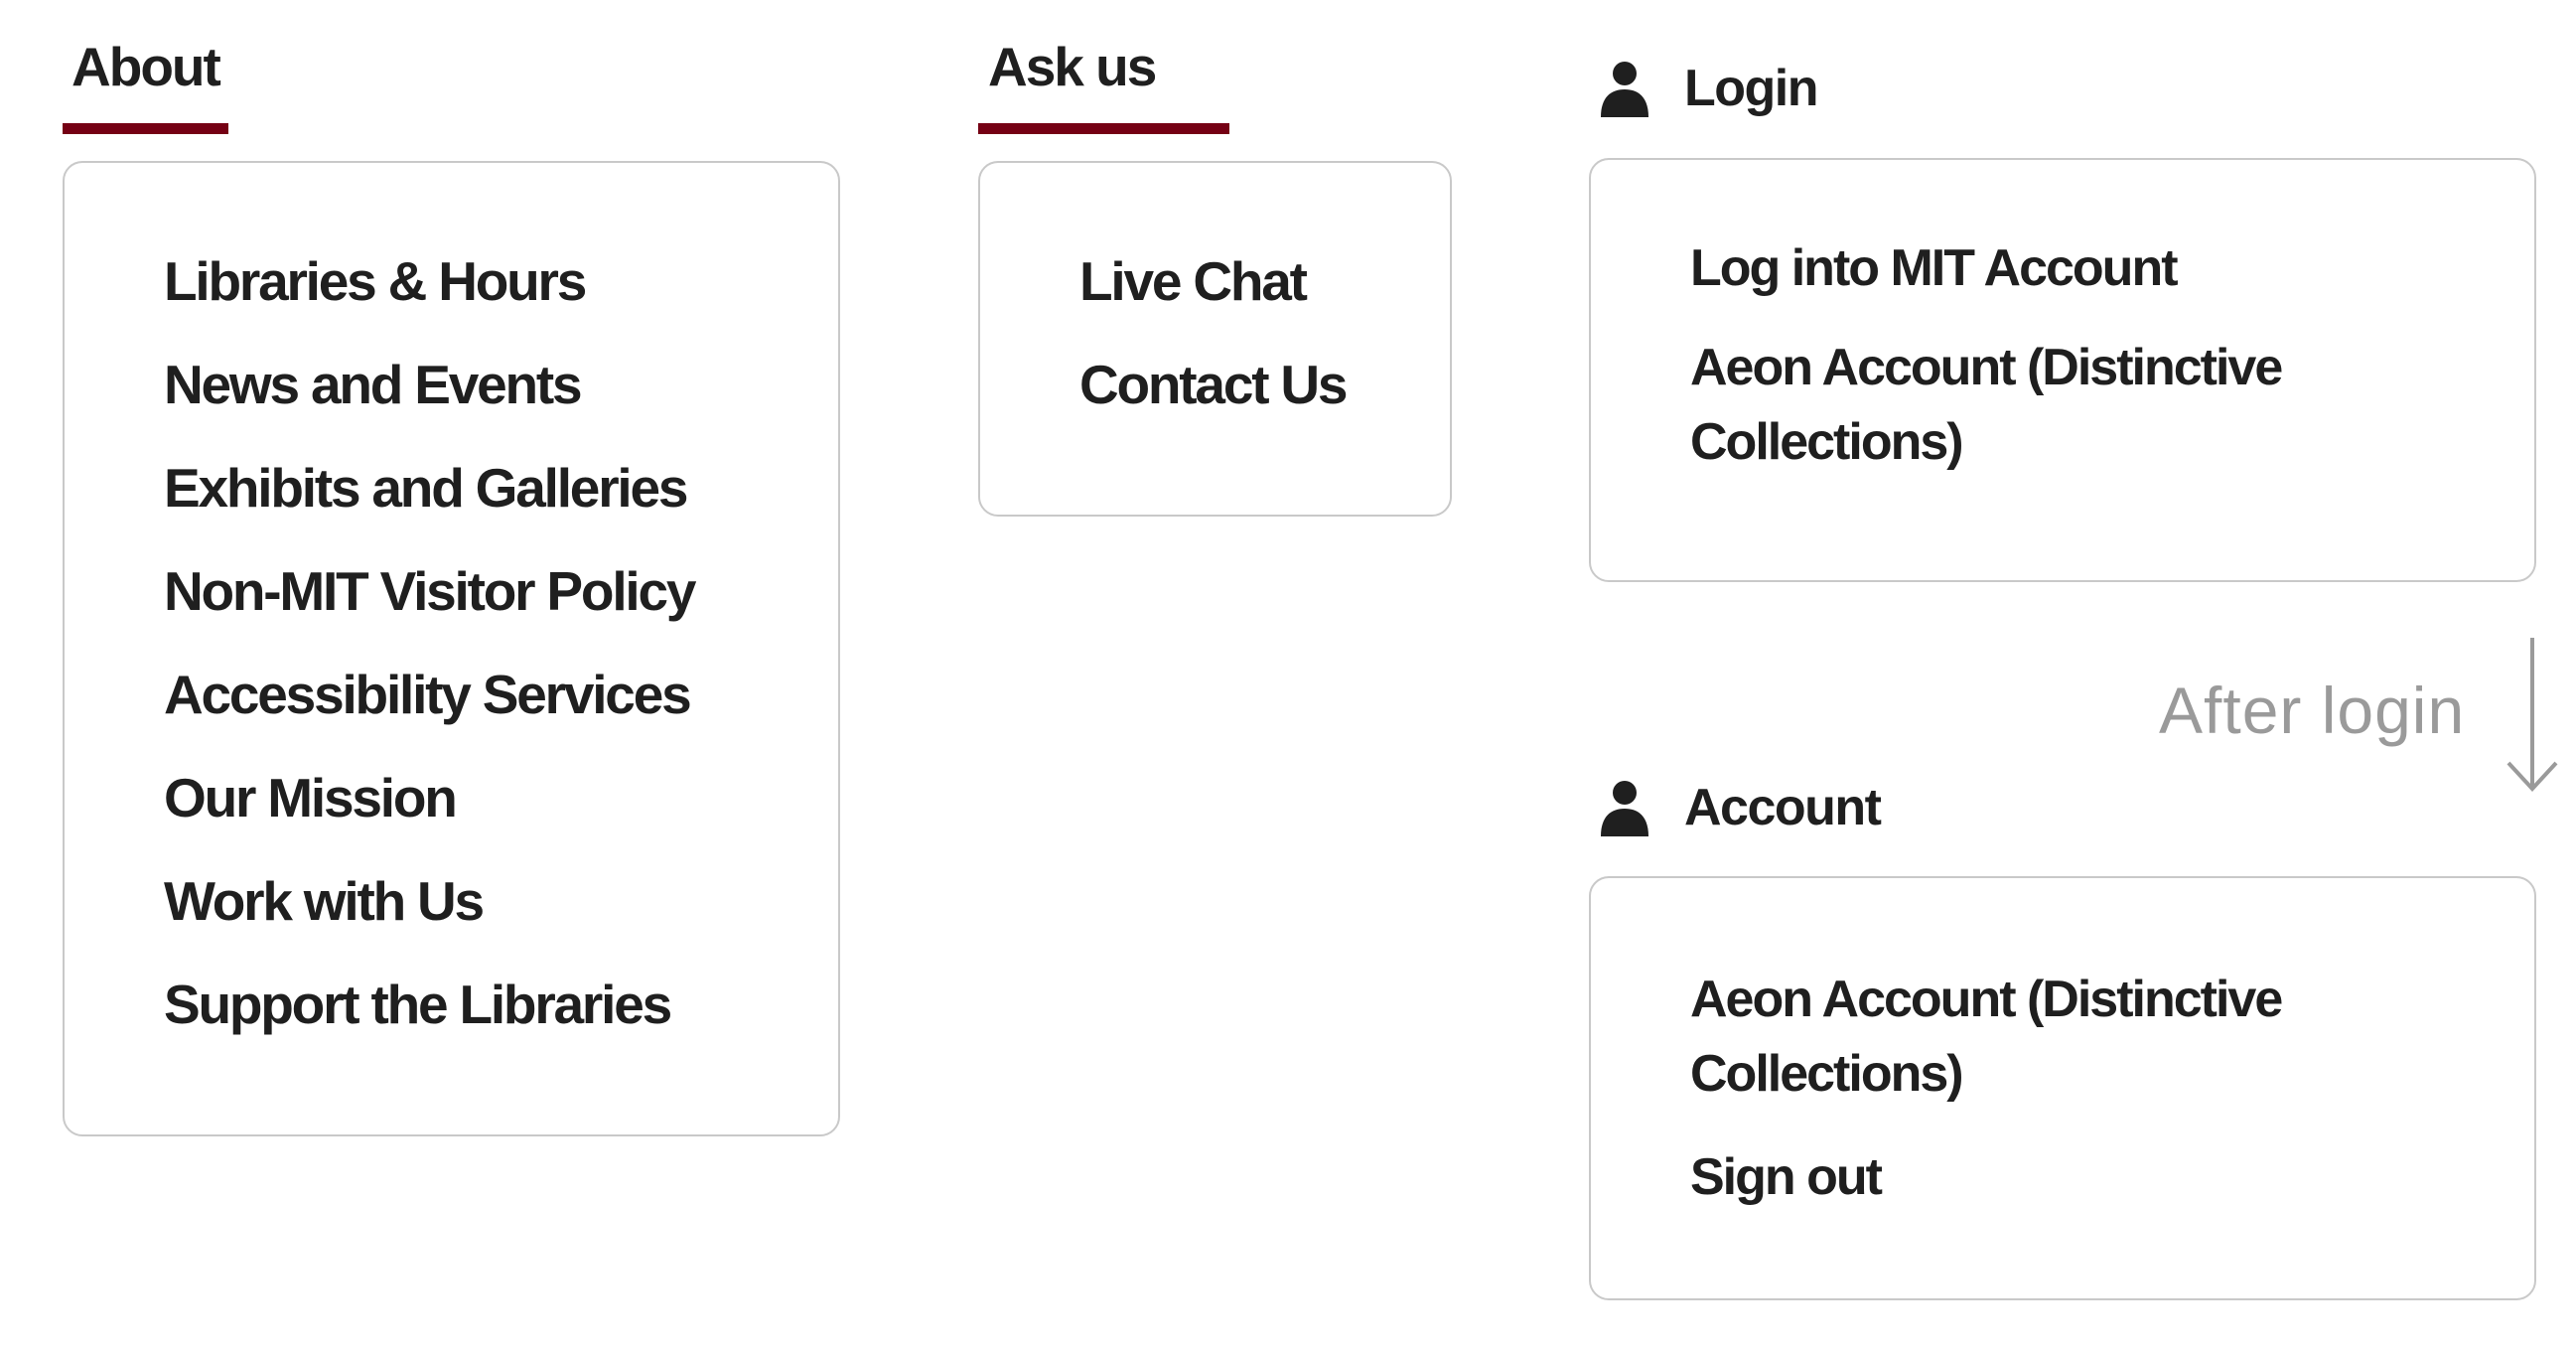  What do you see at coordinates (430, 591) in the screenshot?
I see `menu-item-visitor-policy: Non-MIT Visitor Policy` at bounding box center [430, 591].